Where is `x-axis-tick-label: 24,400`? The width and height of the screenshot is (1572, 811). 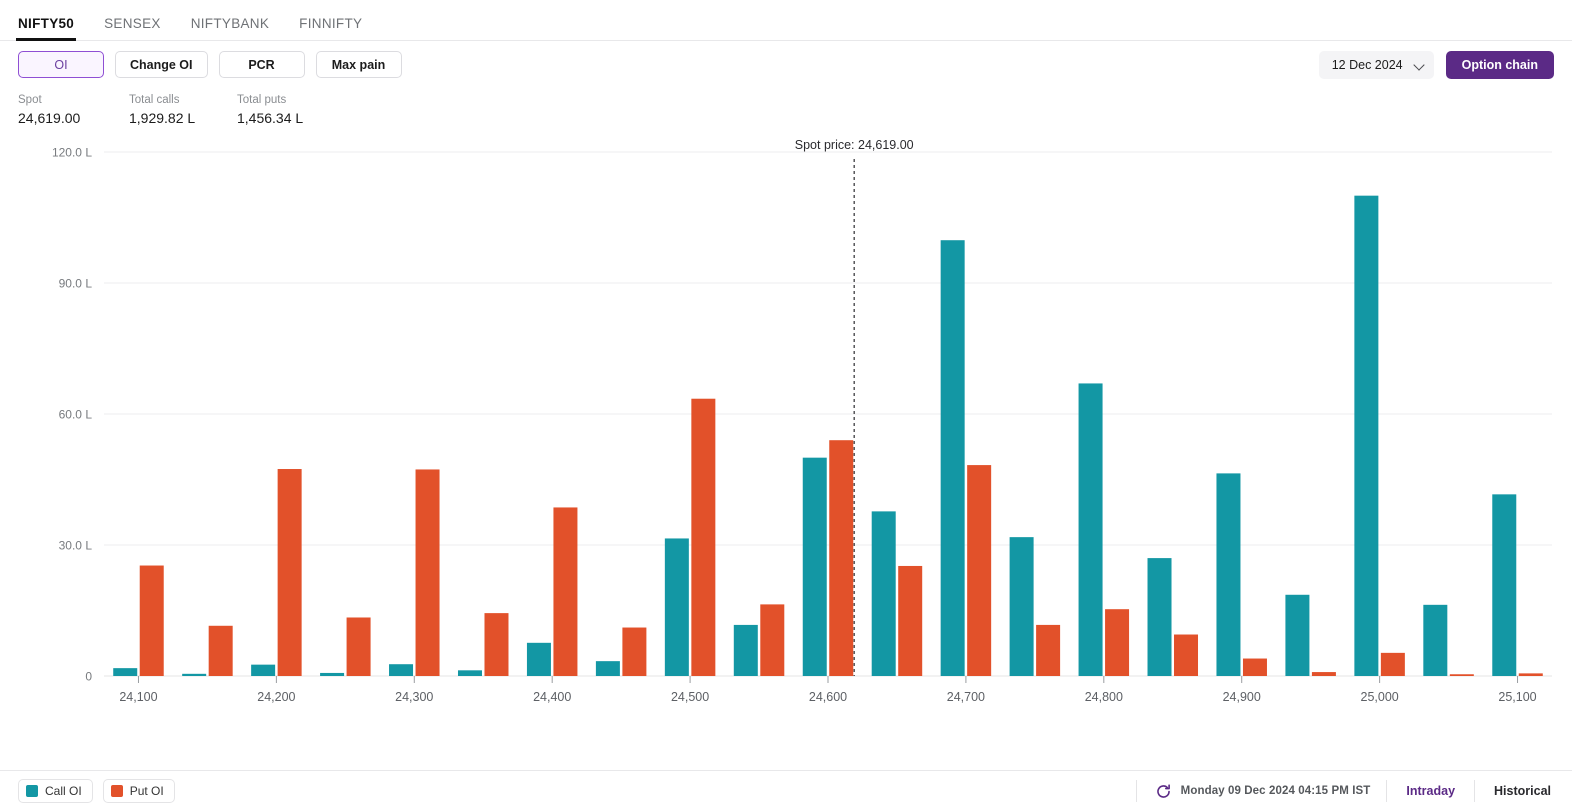
x-axis-tick-label: 24,400 is located at coordinates (552, 697).